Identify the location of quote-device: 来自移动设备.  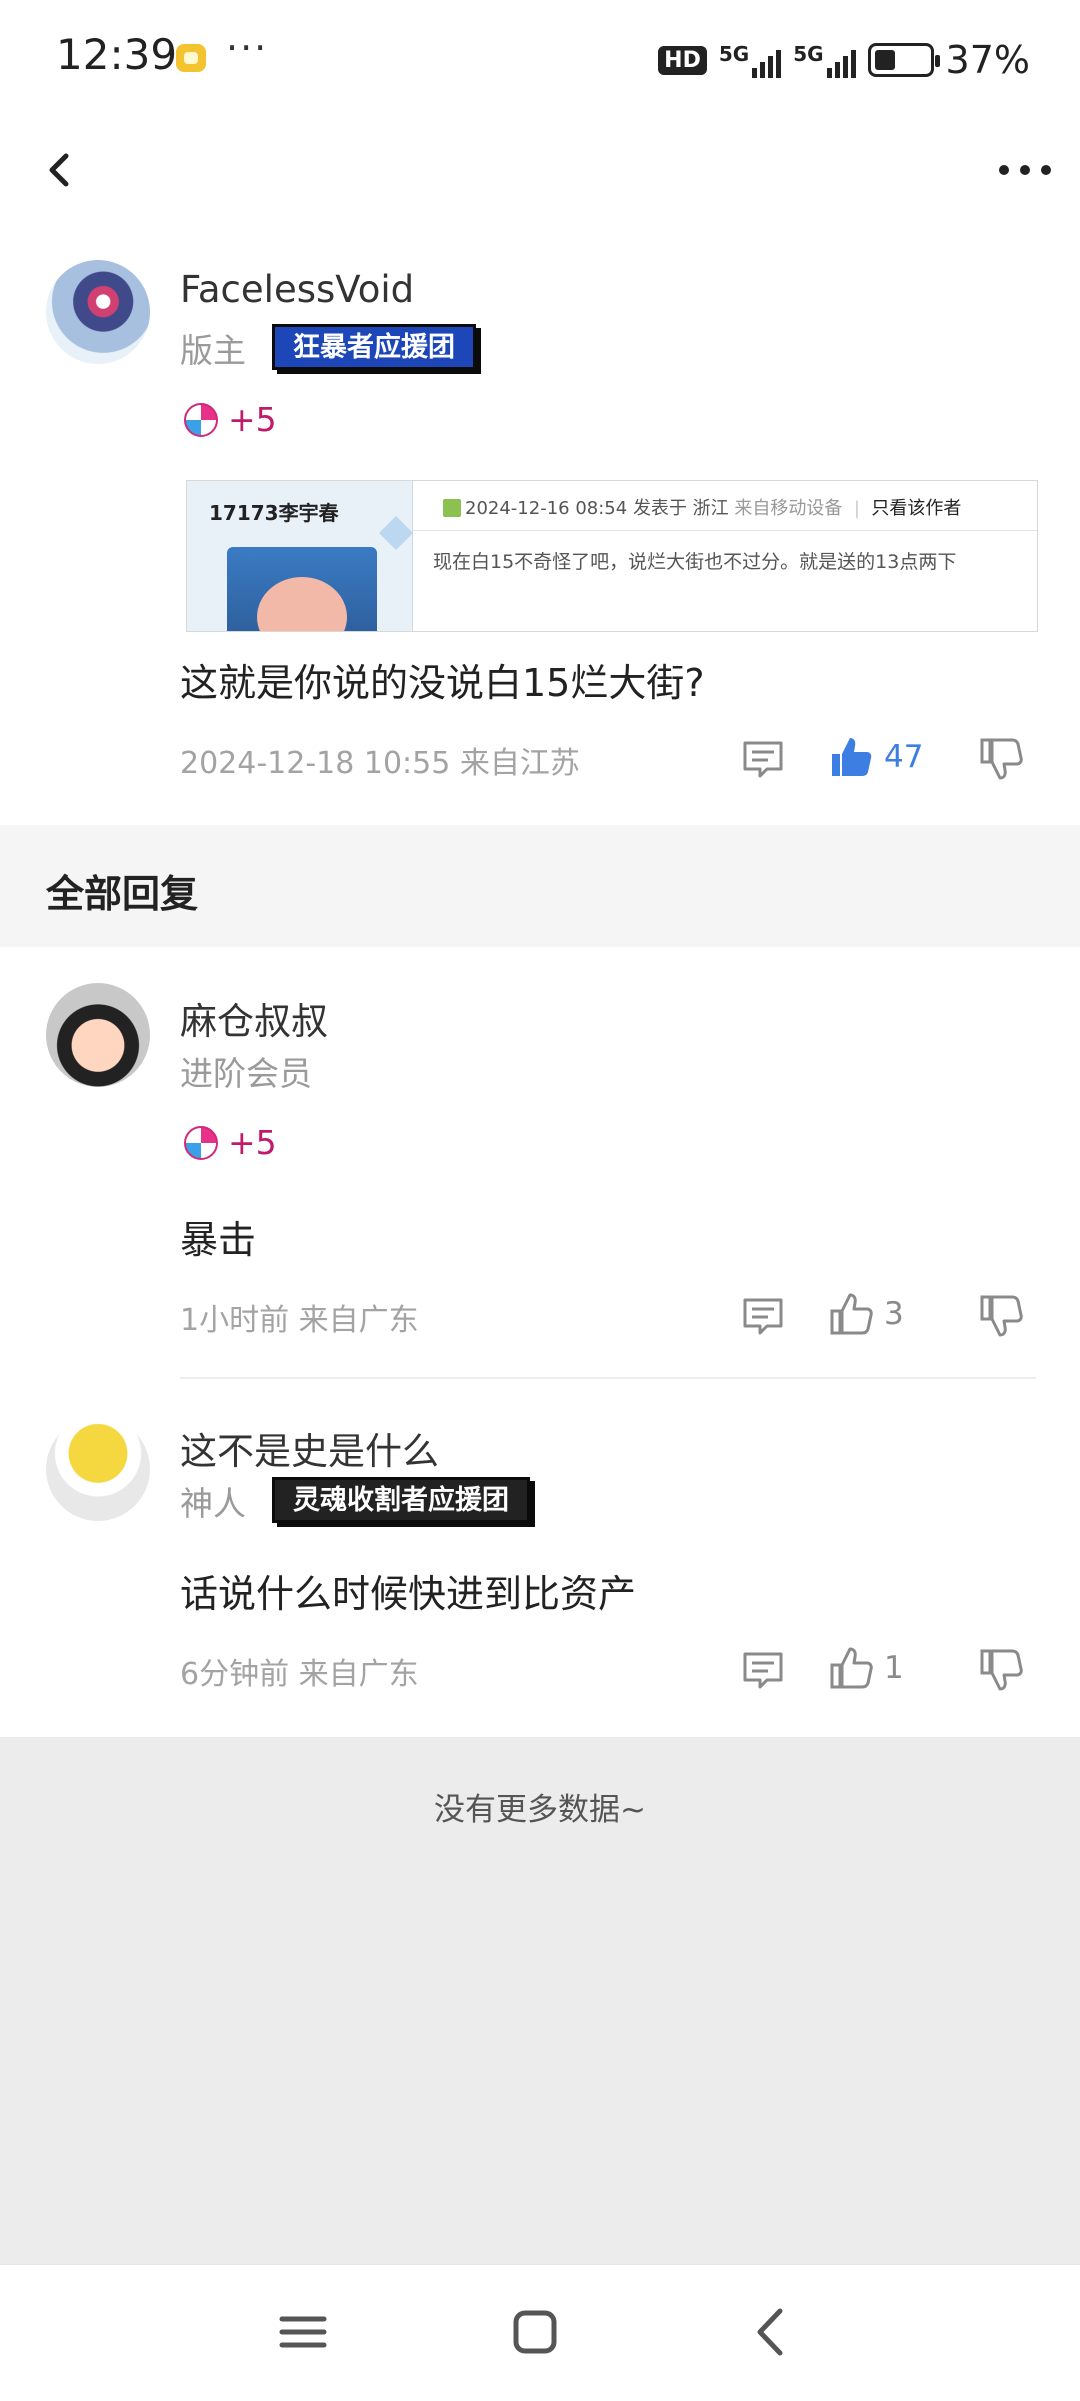
(788, 508).